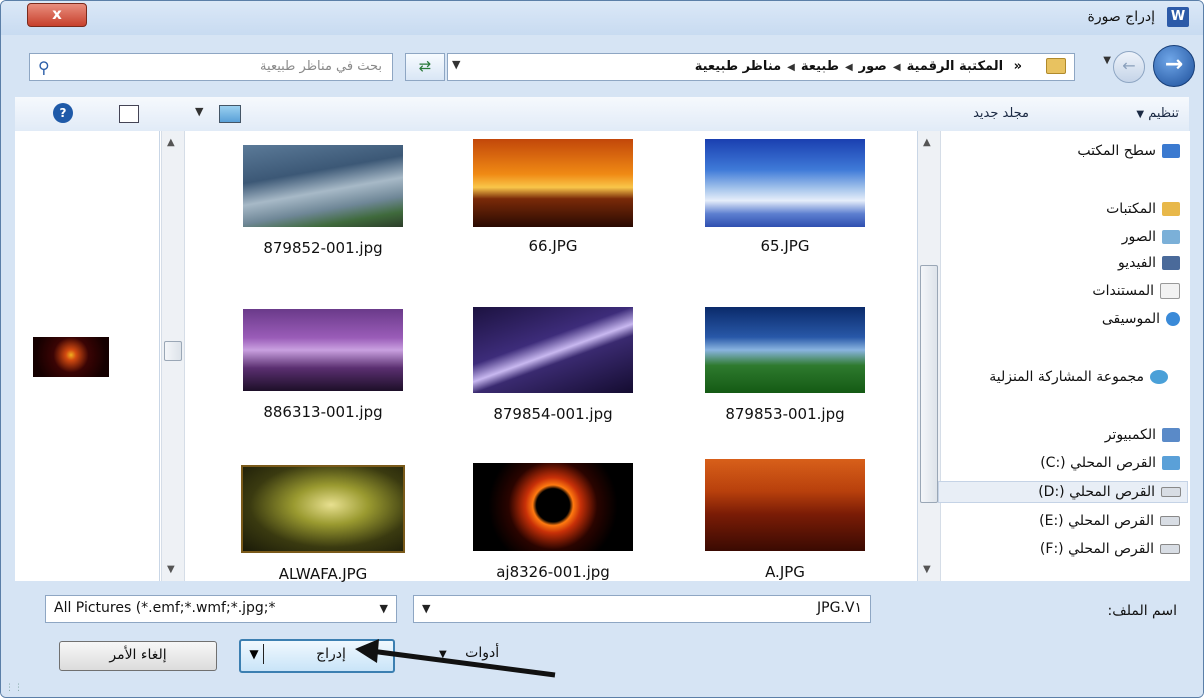 The height and width of the screenshot is (698, 1204). I want to click on breadcrumb-item: طبيعة, so click(820, 66).